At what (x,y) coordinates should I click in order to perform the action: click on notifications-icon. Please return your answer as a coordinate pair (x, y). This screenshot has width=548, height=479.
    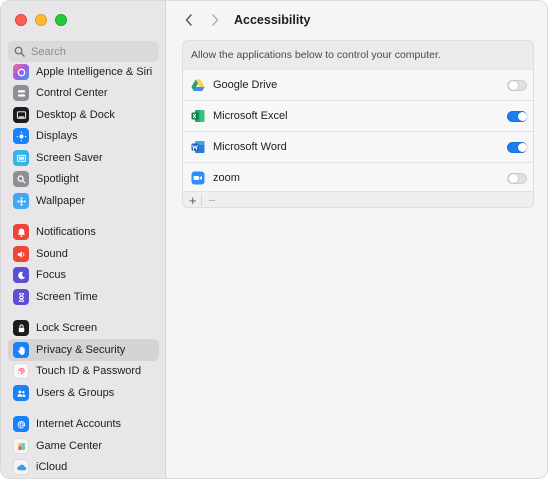
    Looking at the image, I should click on (21, 232).